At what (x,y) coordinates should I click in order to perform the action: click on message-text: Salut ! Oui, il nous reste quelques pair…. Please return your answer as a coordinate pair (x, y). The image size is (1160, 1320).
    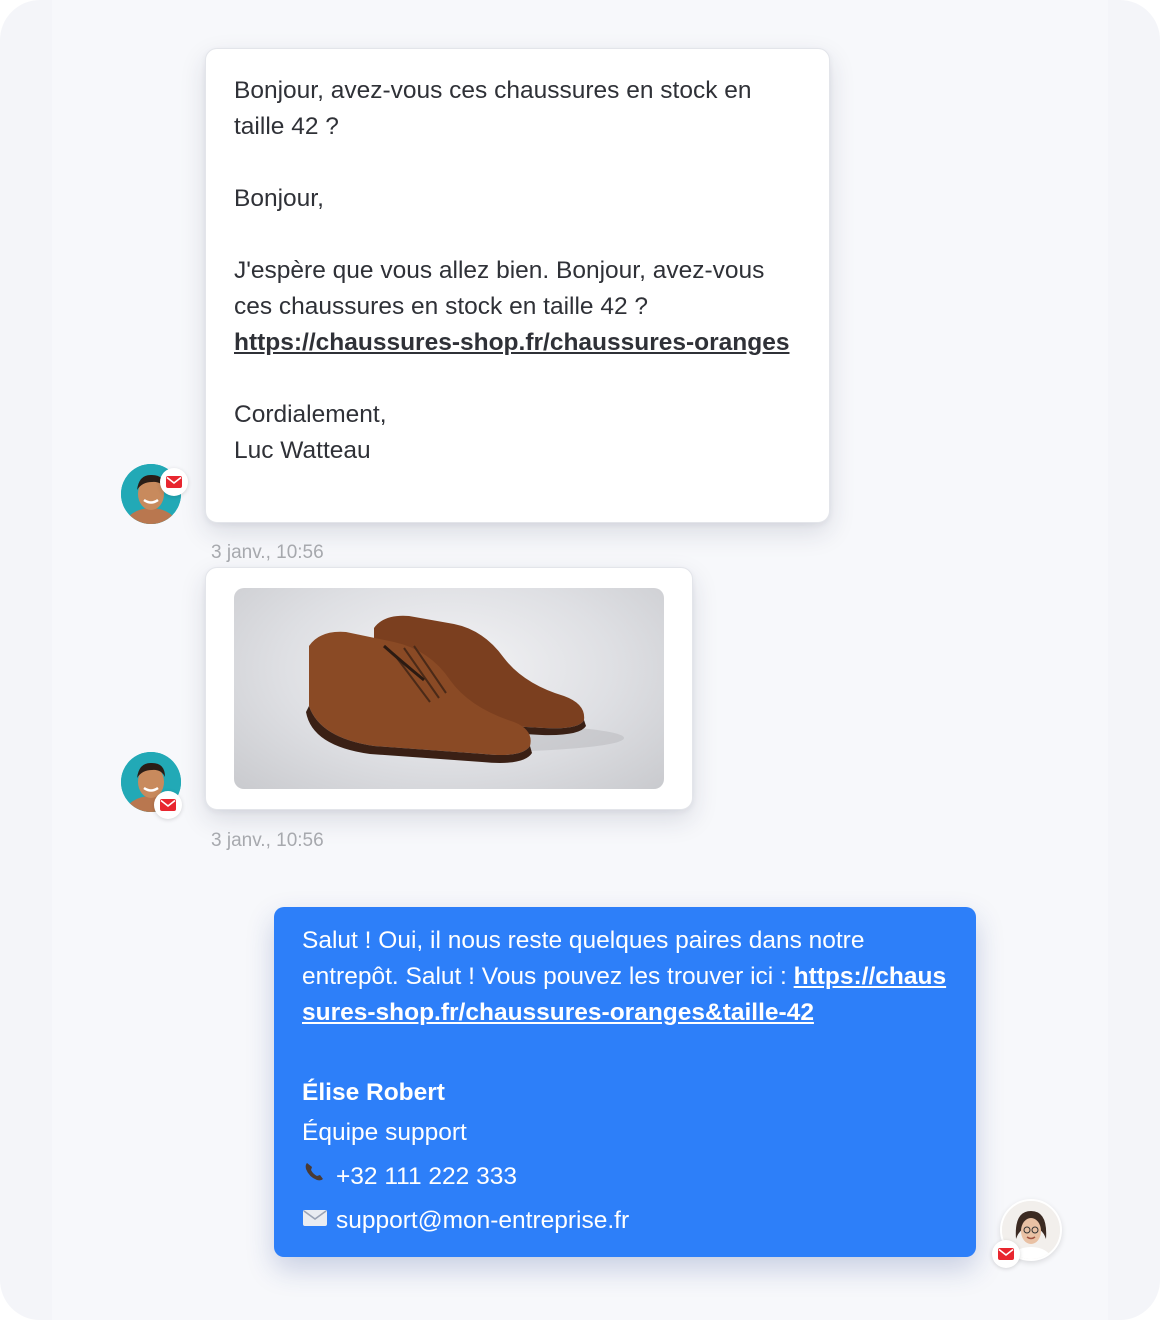
    Looking at the image, I should click on (583, 958).